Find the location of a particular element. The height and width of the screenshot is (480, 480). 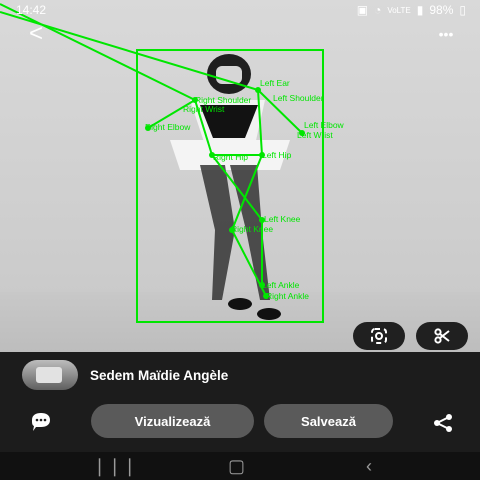

label-right-wrist: Right Wrist is located at coordinates (204, 109).